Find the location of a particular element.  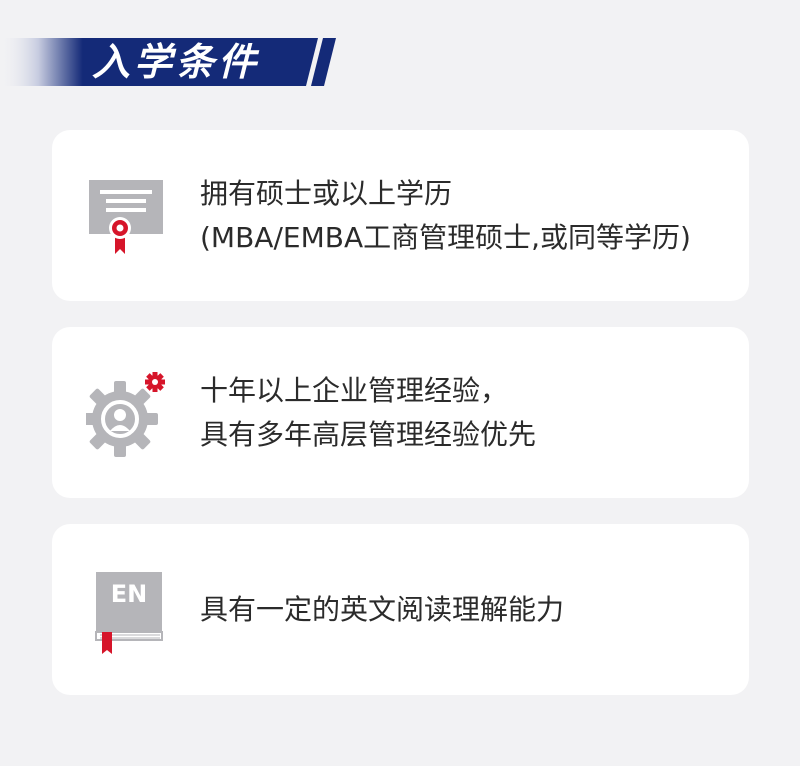

certificate-icon is located at coordinates (129, 217).